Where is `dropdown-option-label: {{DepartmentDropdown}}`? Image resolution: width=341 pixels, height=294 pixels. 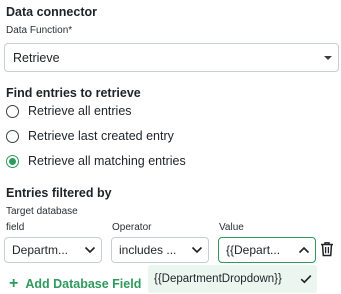 dropdown-option-label: {{DepartmentDropdown}} is located at coordinates (218, 279).